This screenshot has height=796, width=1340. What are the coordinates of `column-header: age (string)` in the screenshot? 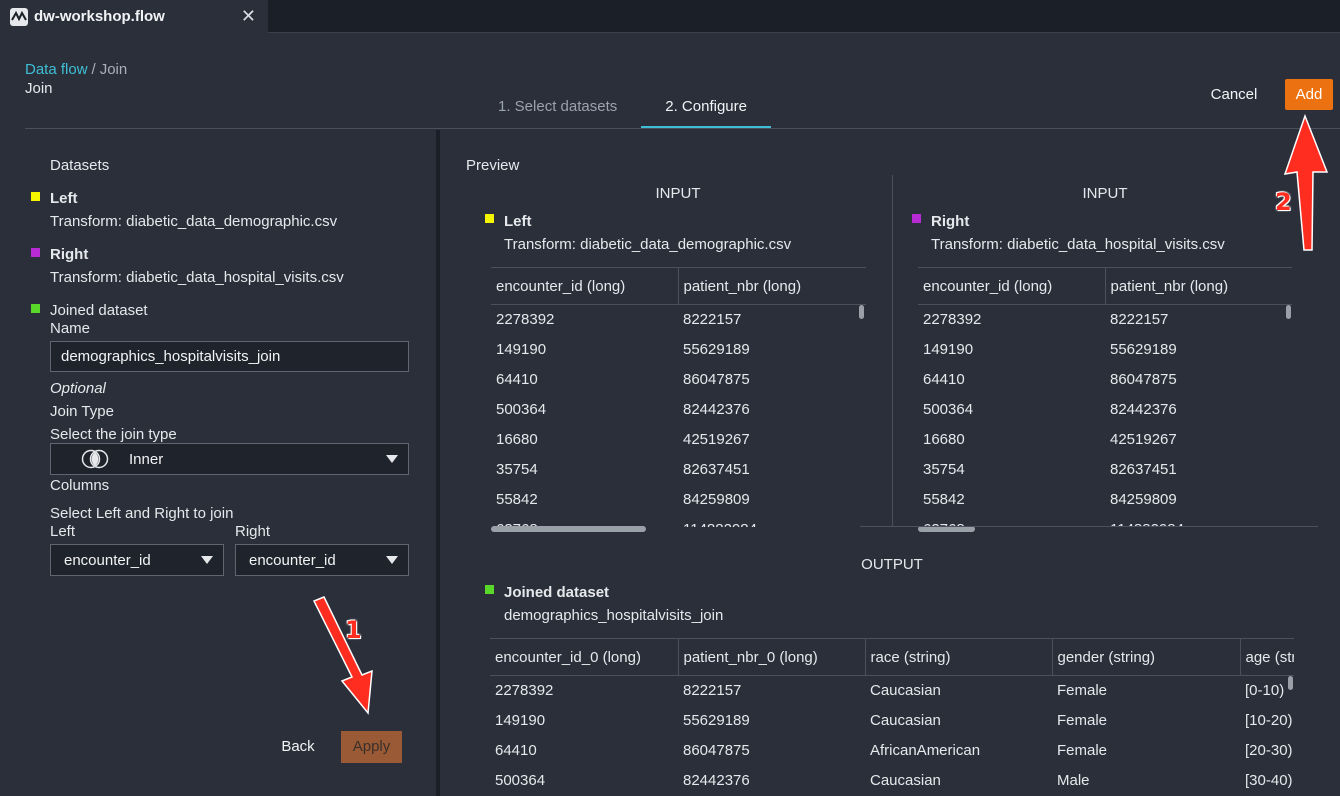 It's located at (1267, 657).